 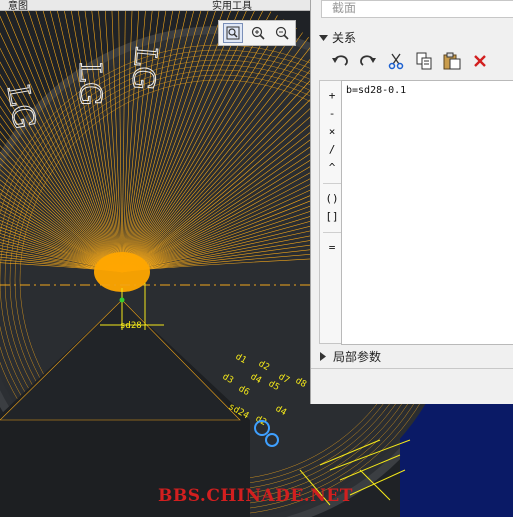 I want to click on relations-toolbar, so click(x=419, y=61).